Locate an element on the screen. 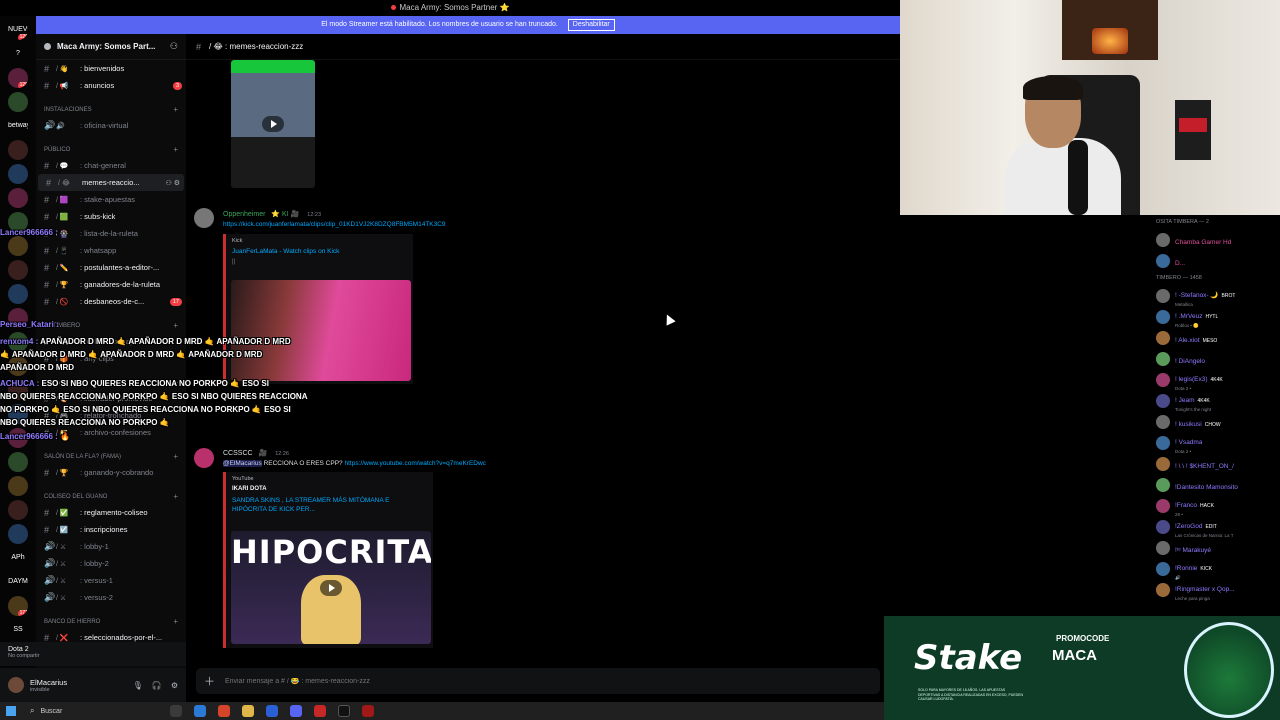 This screenshot has width=1280, height=720. server-icon: 120 is located at coordinates (18, 78).